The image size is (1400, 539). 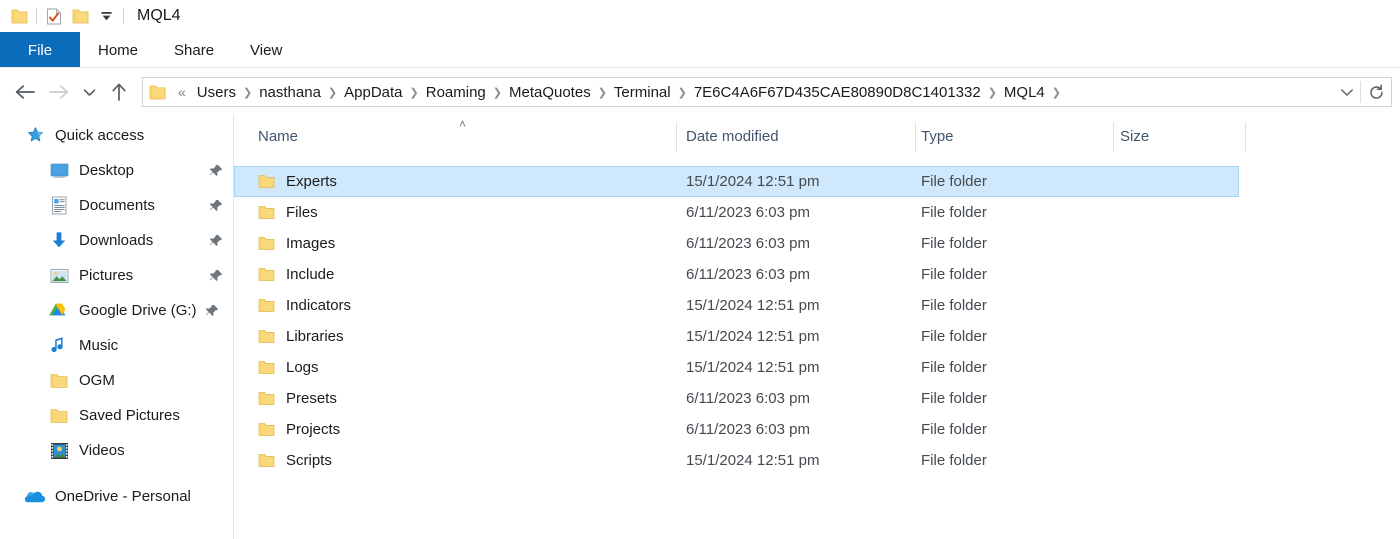 What do you see at coordinates (817, 460) in the screenshot?
I see `table-row: Scripts 15/1/2024 12:51 pm File folder` at bounding box center [817, 460].